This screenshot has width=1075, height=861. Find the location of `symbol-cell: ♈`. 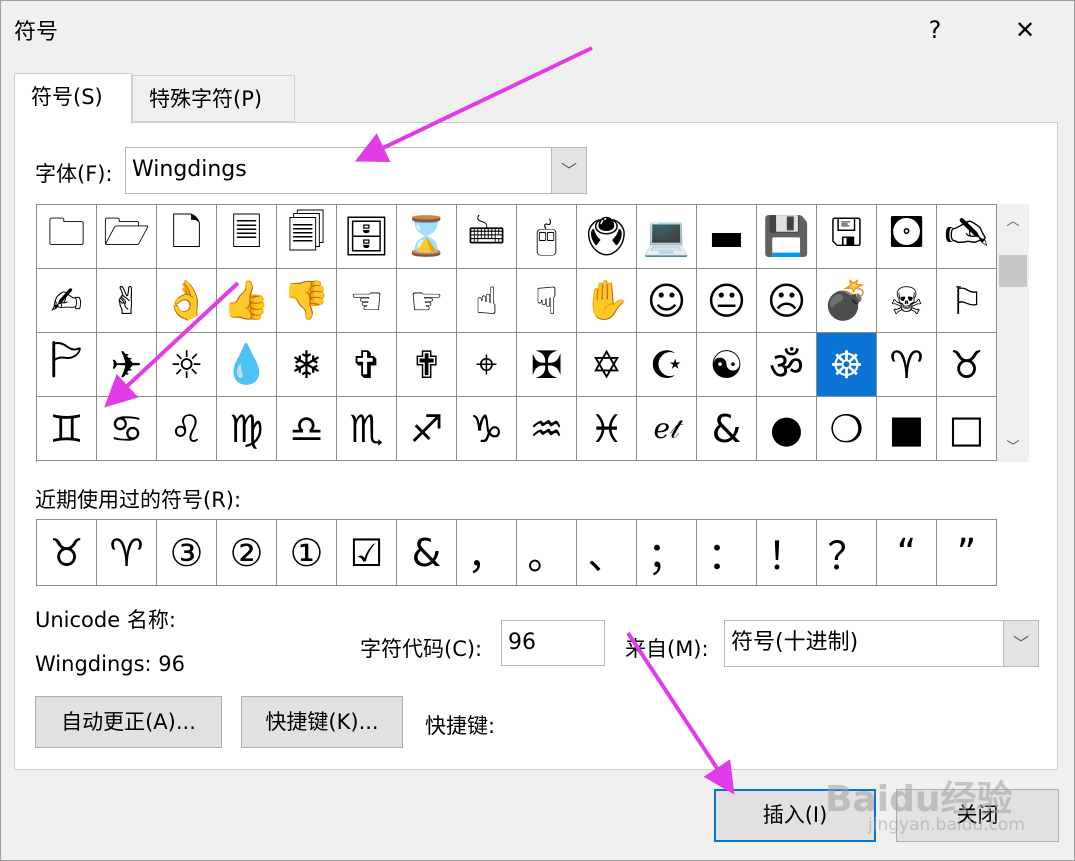

symbol-cell: ♈ is located at coordinates (907, 365).